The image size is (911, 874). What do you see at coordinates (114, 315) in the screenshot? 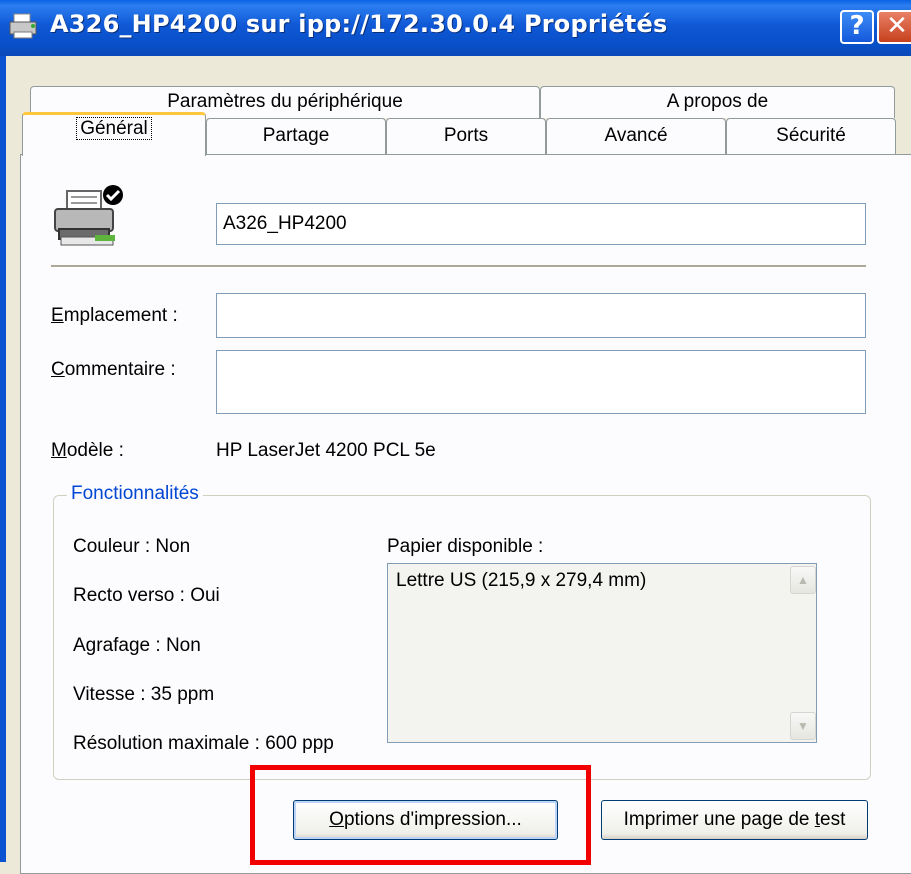
I see `location-label: Emplacement :` at bounding box center [114, 315].